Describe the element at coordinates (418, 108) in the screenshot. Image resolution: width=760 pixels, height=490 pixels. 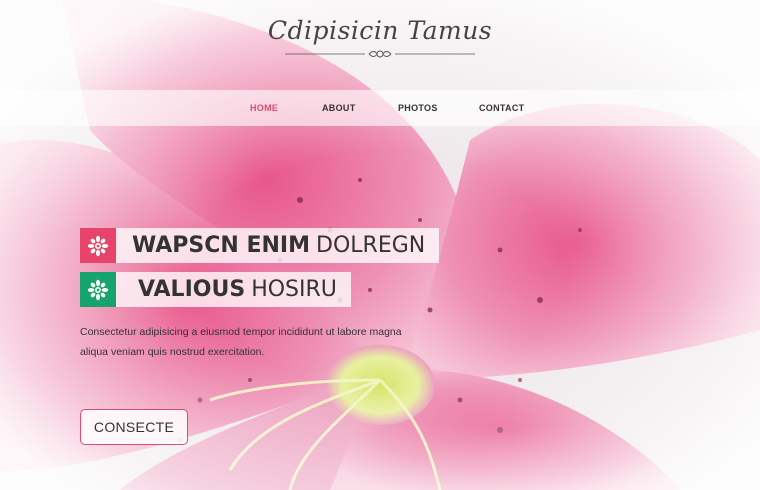
I see `nav-photos: PHOTOS` at that location.